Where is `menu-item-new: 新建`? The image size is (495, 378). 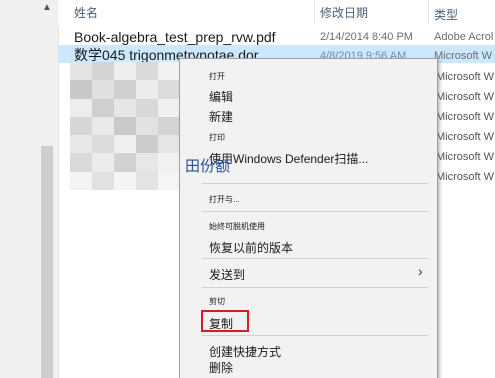 menu-item-new: 新建 is located at coordinates (221, 116).